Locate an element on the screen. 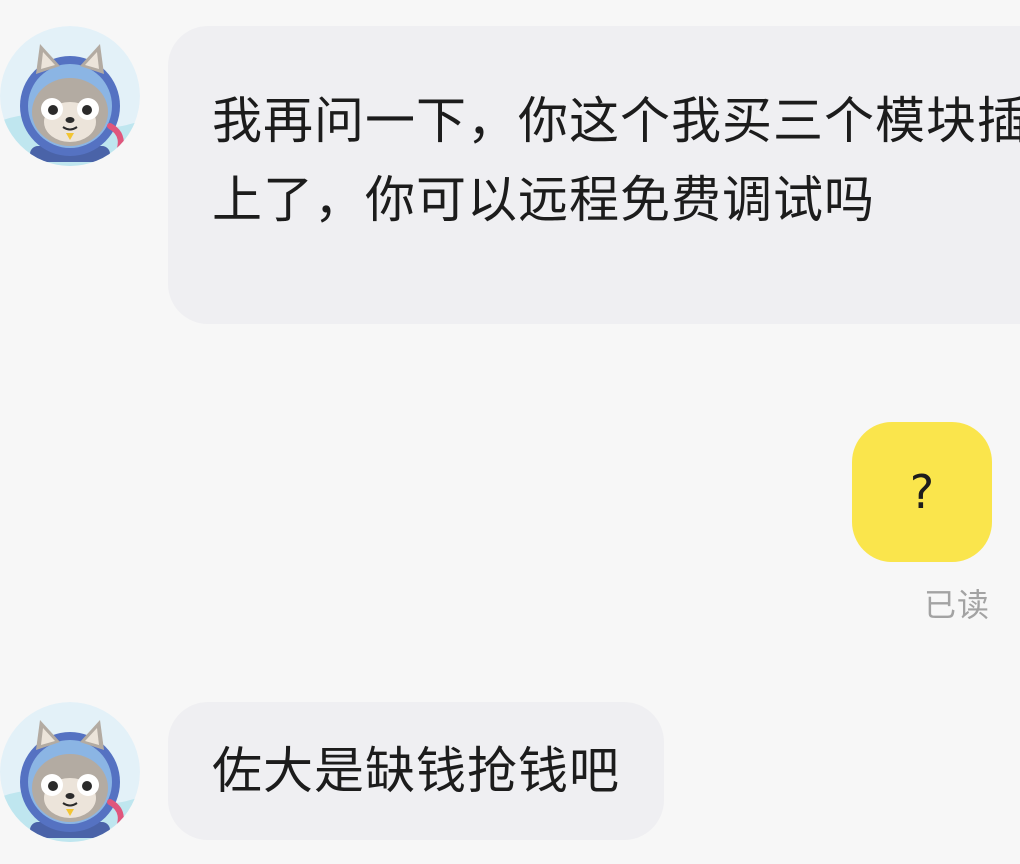  read-receipt: 已读 is located at coordinates (956, 605).